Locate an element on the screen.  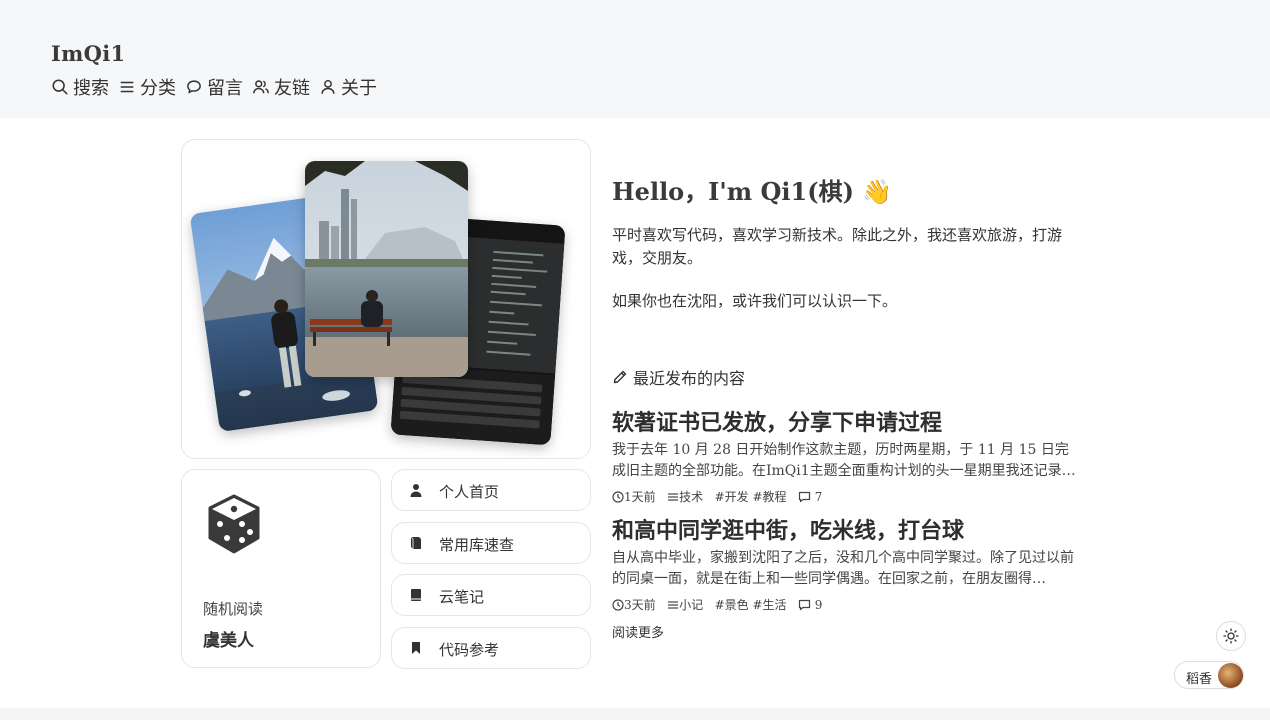
post-comments: 7 is located at coordinates (818, 496).